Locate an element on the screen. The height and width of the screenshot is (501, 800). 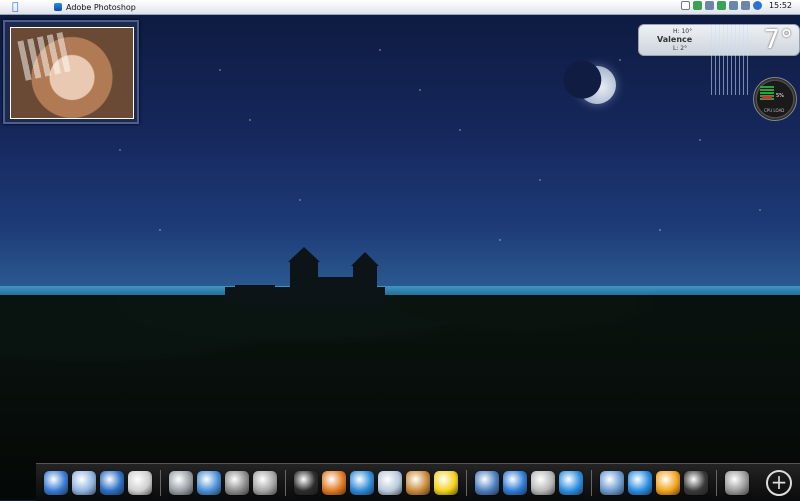
wifi-icon is located at coordinates (733, 5).